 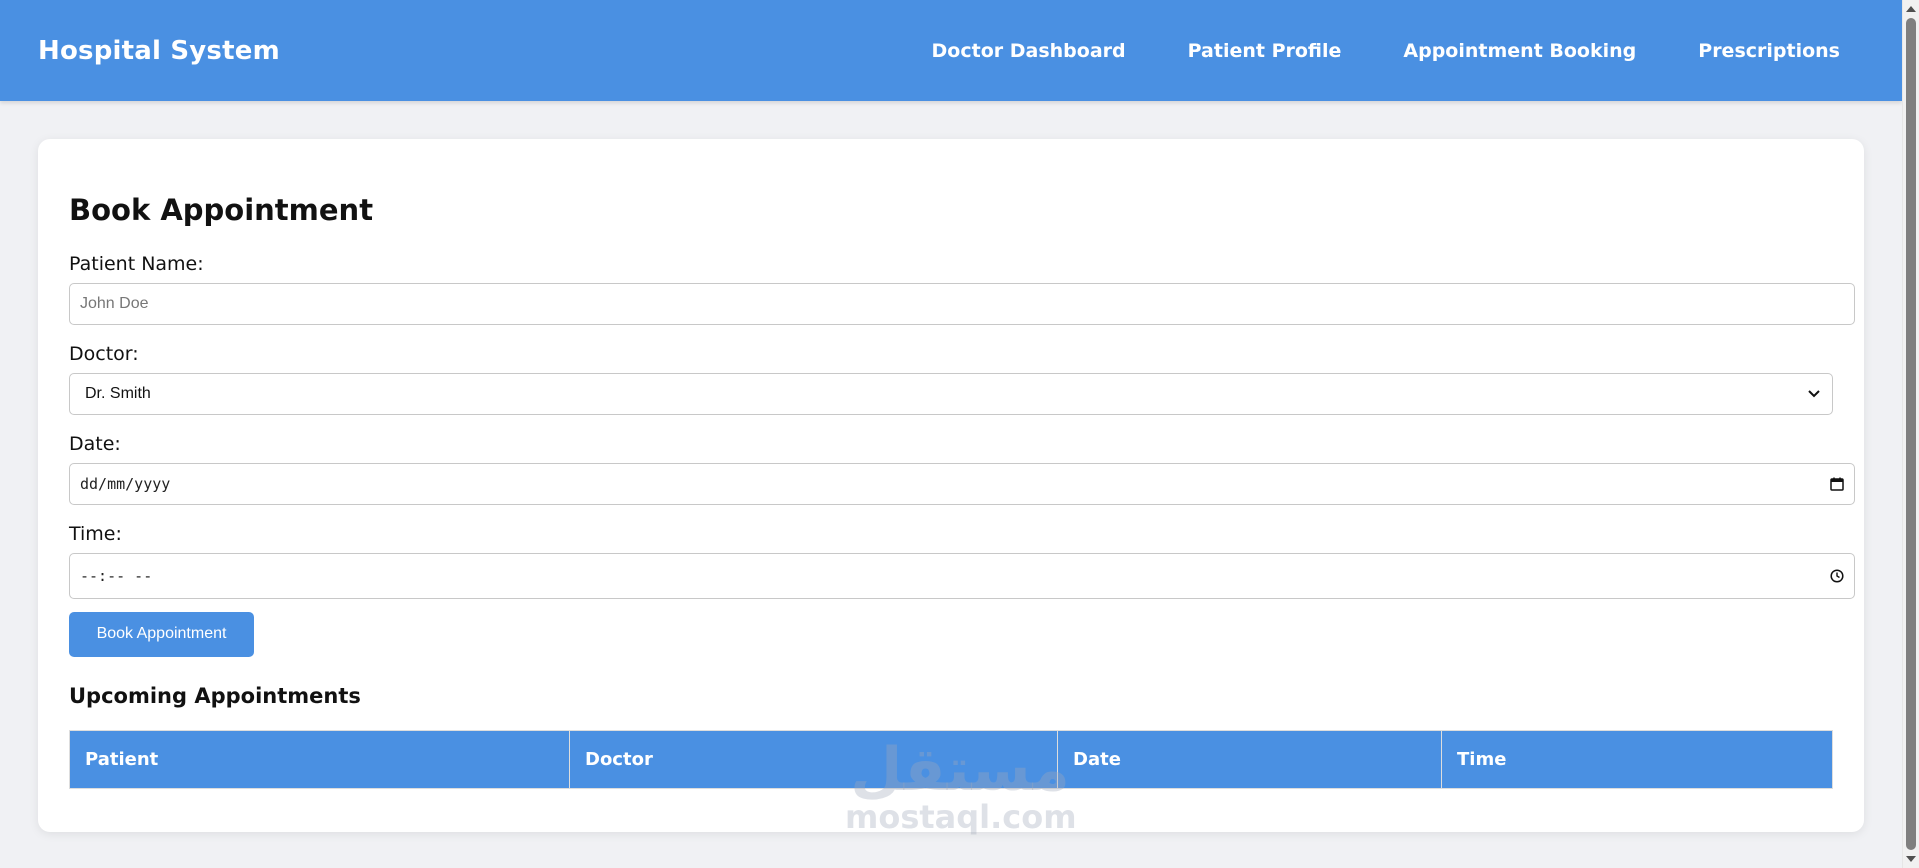 I want to click on column-header-patient: Patient, so click(x=319, y=759).